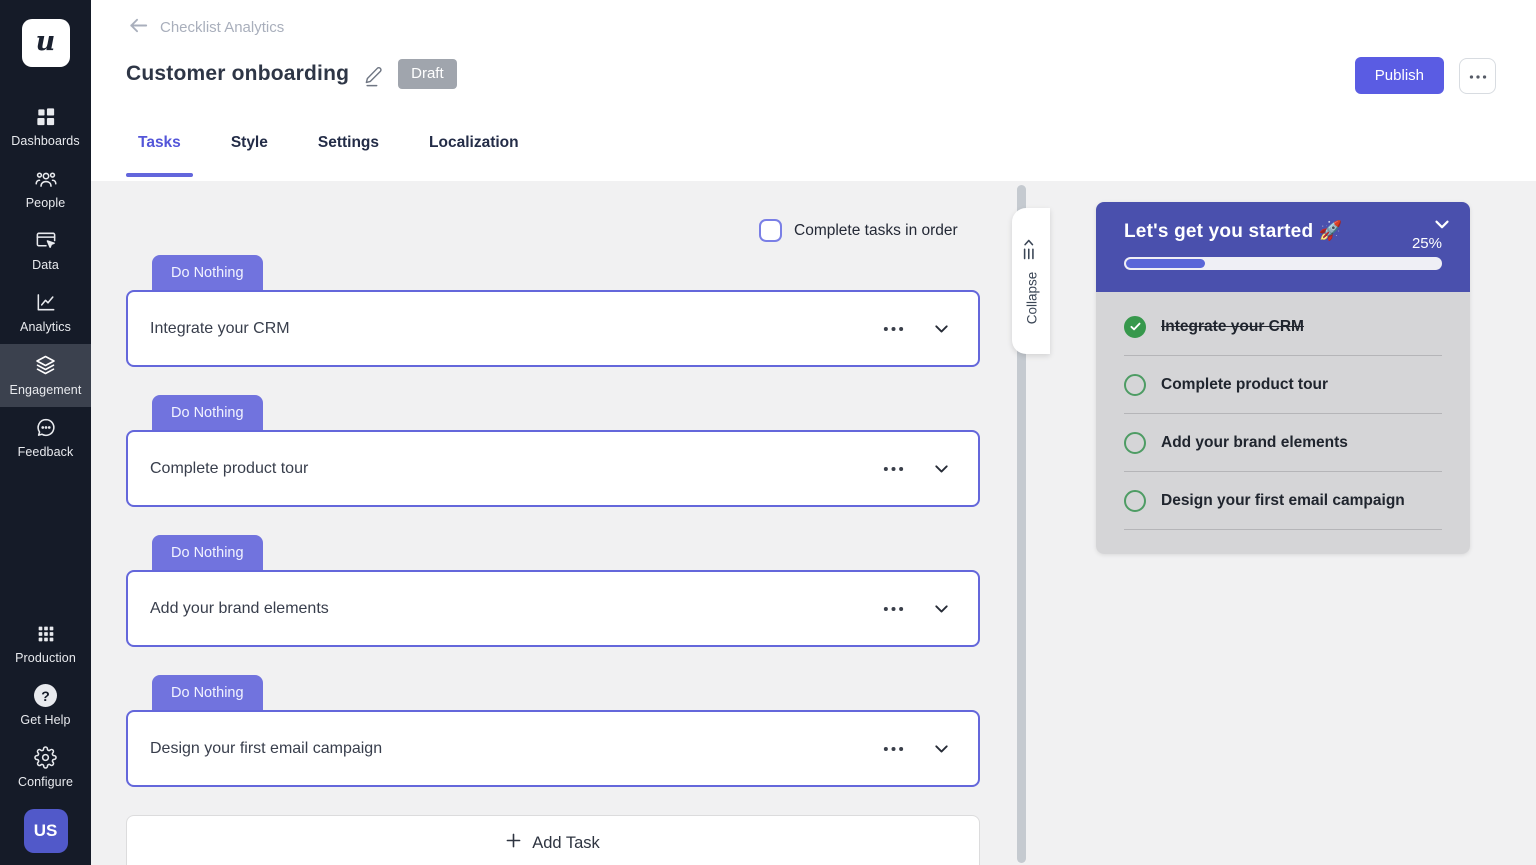 This screenshot has height=865, width=1536. Describe the element at coordinates (513, 843) in the screenshot. I see `plus-icon` at that location.